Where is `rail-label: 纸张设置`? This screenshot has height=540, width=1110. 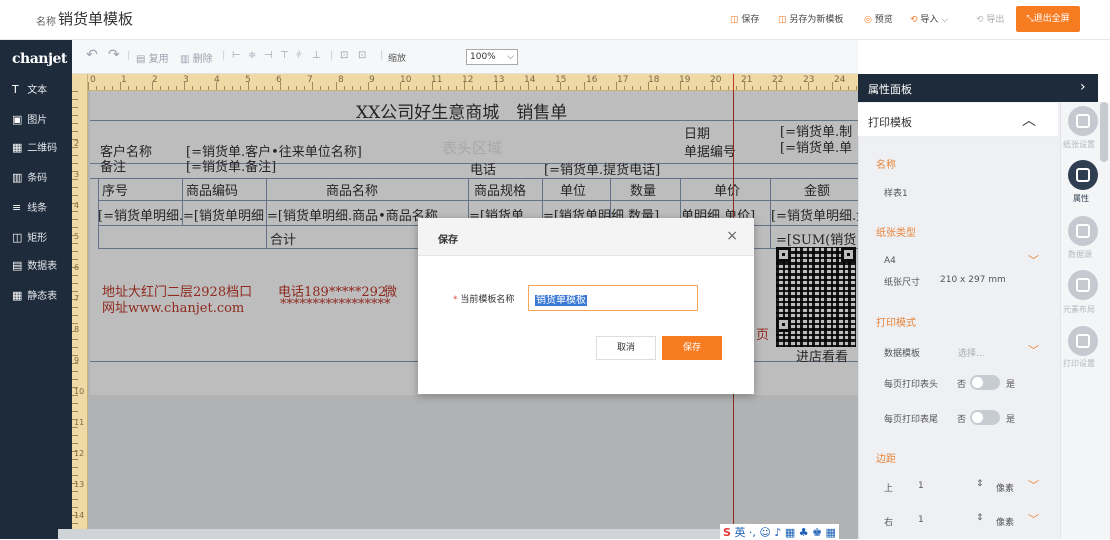
rail-label: 纸张设置 is located at coordinates (1079, 144).